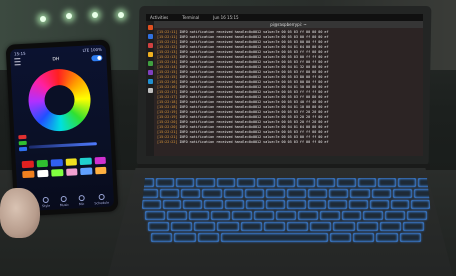 The height and width of the screenshot is (276, 456). Describe the element at coordinates (64, 201) in the screenshot. I see `nav-item-music: Music` at that location.